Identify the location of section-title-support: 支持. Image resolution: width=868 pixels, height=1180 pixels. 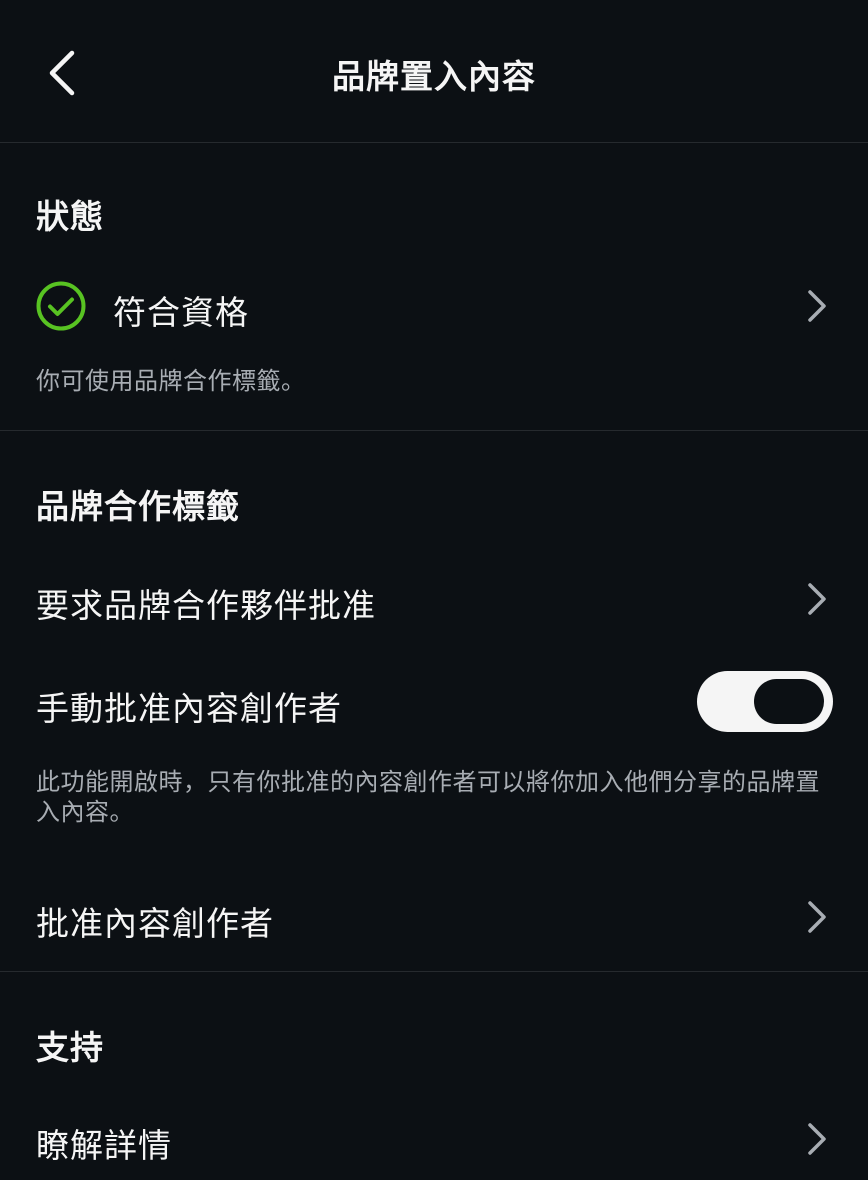
(70, 1047).